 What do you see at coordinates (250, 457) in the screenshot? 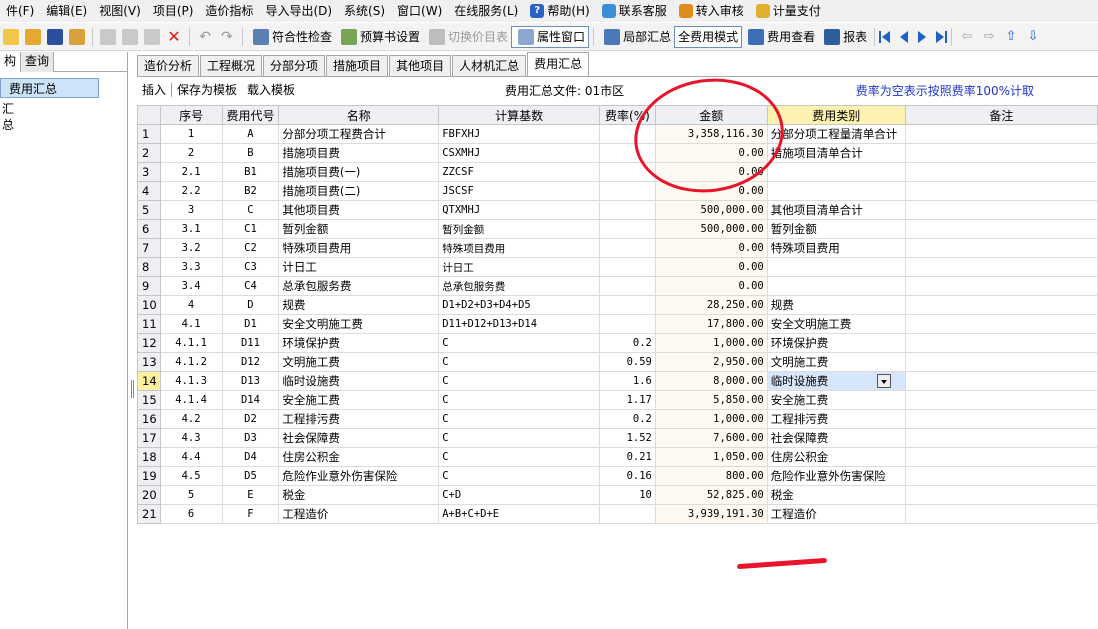
I see `cell-code: D4` at bounding box center [250, 457].